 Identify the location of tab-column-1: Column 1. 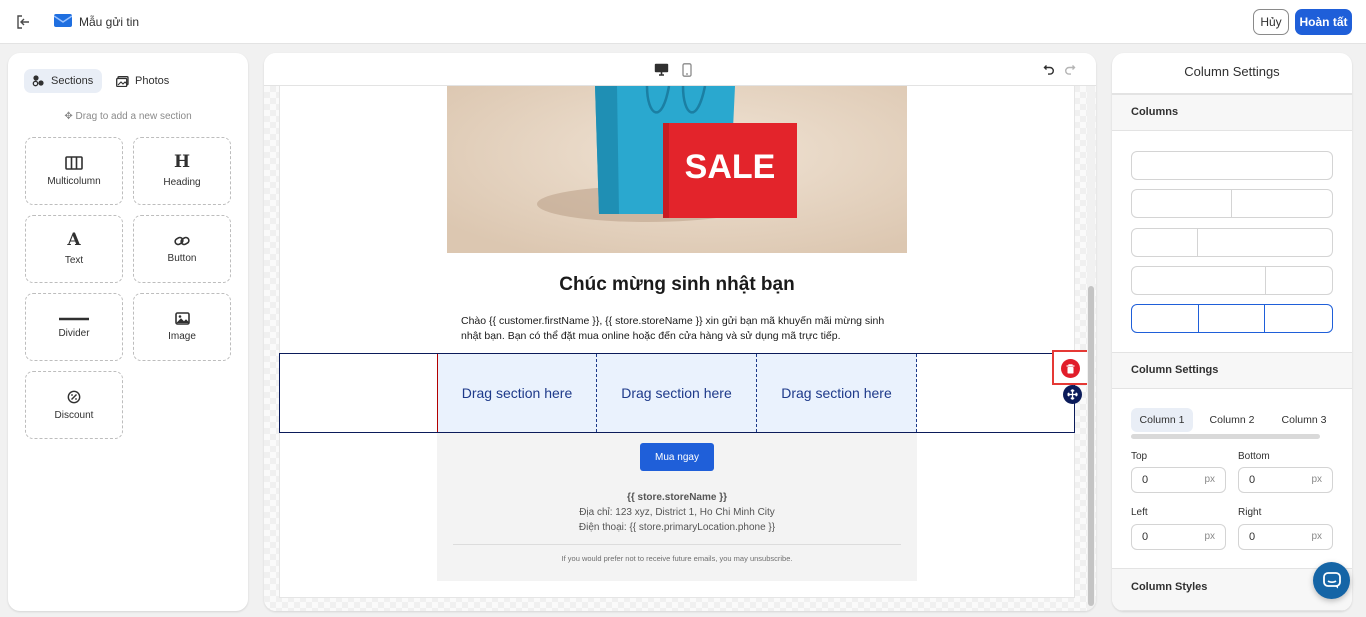
(1162, 420).